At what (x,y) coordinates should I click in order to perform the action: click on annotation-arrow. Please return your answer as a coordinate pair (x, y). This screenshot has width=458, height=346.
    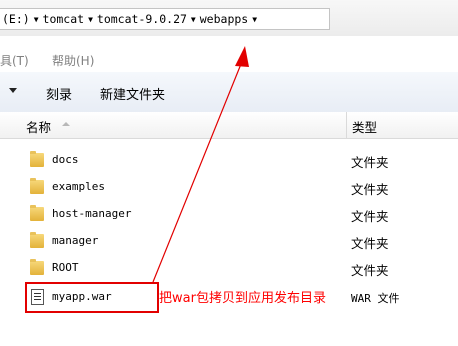
    Looking at the image, I should click on (200, 164).